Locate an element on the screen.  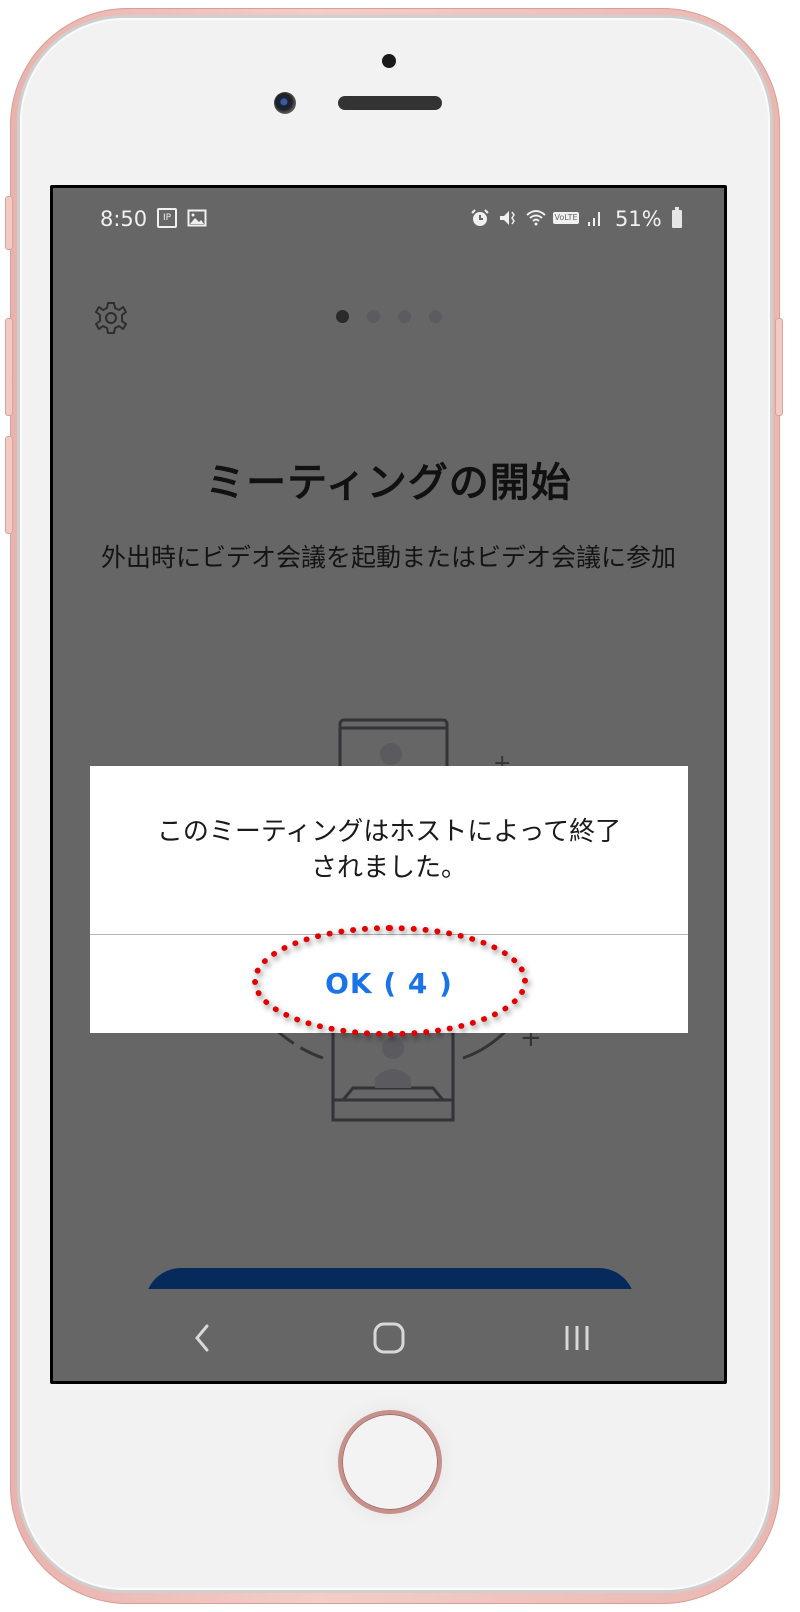
front-camera is located at coordinates (285, 103).